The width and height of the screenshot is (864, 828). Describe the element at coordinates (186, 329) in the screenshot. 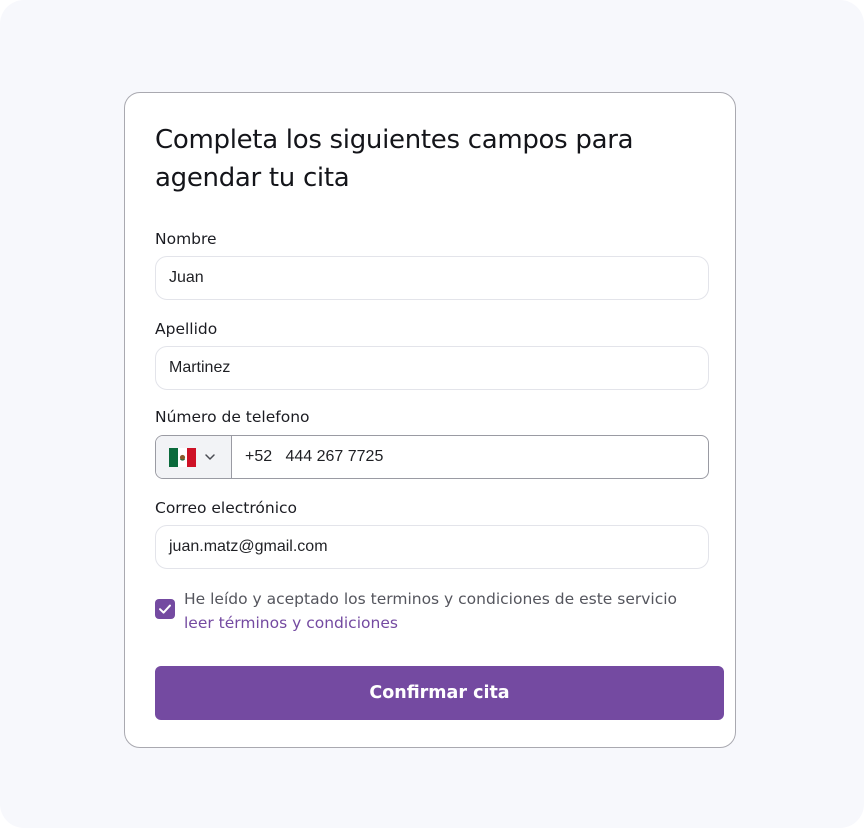

I see `apellido-label: Apellido` at that location.